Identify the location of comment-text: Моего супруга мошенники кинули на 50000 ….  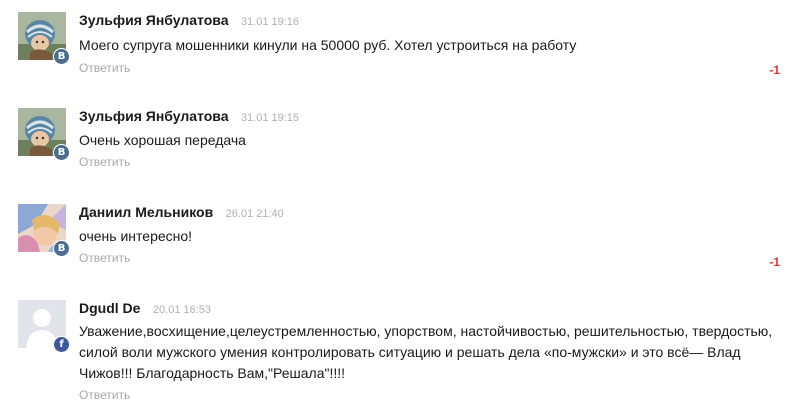
(328, 45).